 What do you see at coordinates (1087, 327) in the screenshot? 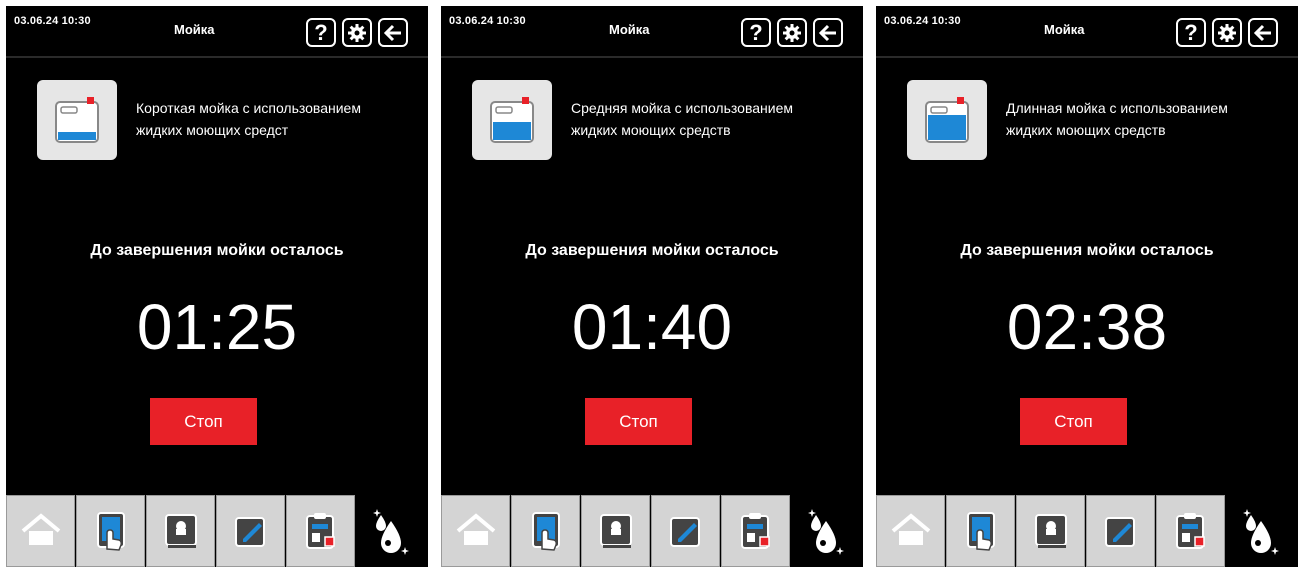
I see `countdown-timer: 02:38` at bounding box center [1087, 327].